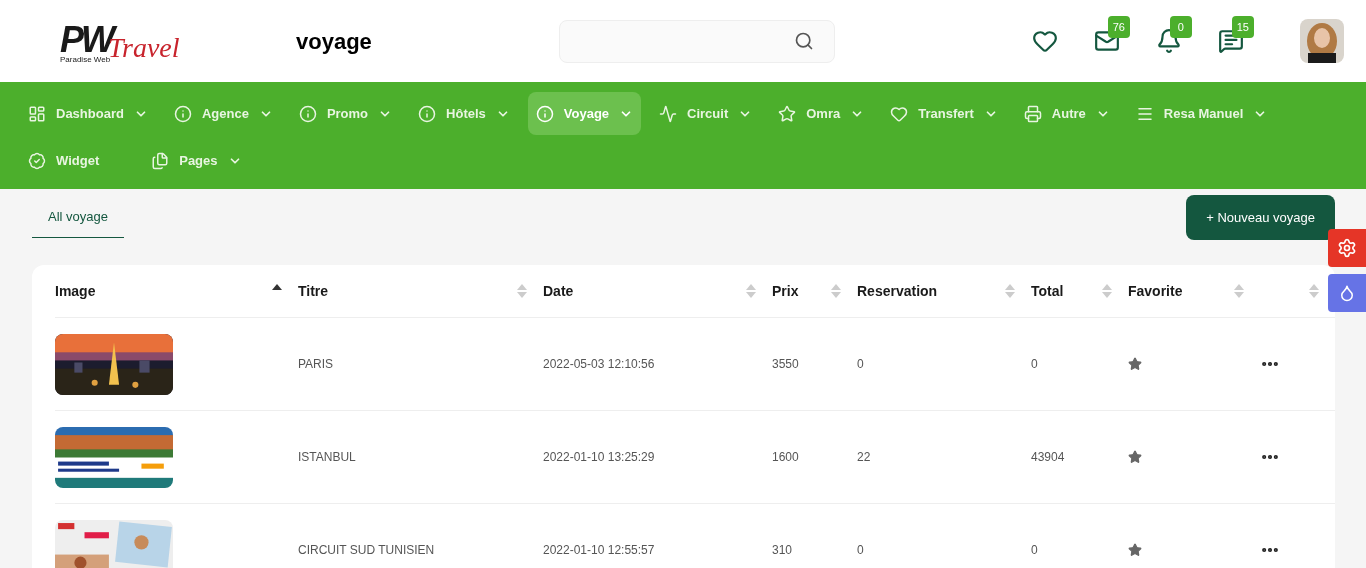 This screenshot has height=568, width=1366. What do you see at coordinates (1242, 27) in the screenshot?
I see `count-badge: 15` at bounding box center [1242, 27].